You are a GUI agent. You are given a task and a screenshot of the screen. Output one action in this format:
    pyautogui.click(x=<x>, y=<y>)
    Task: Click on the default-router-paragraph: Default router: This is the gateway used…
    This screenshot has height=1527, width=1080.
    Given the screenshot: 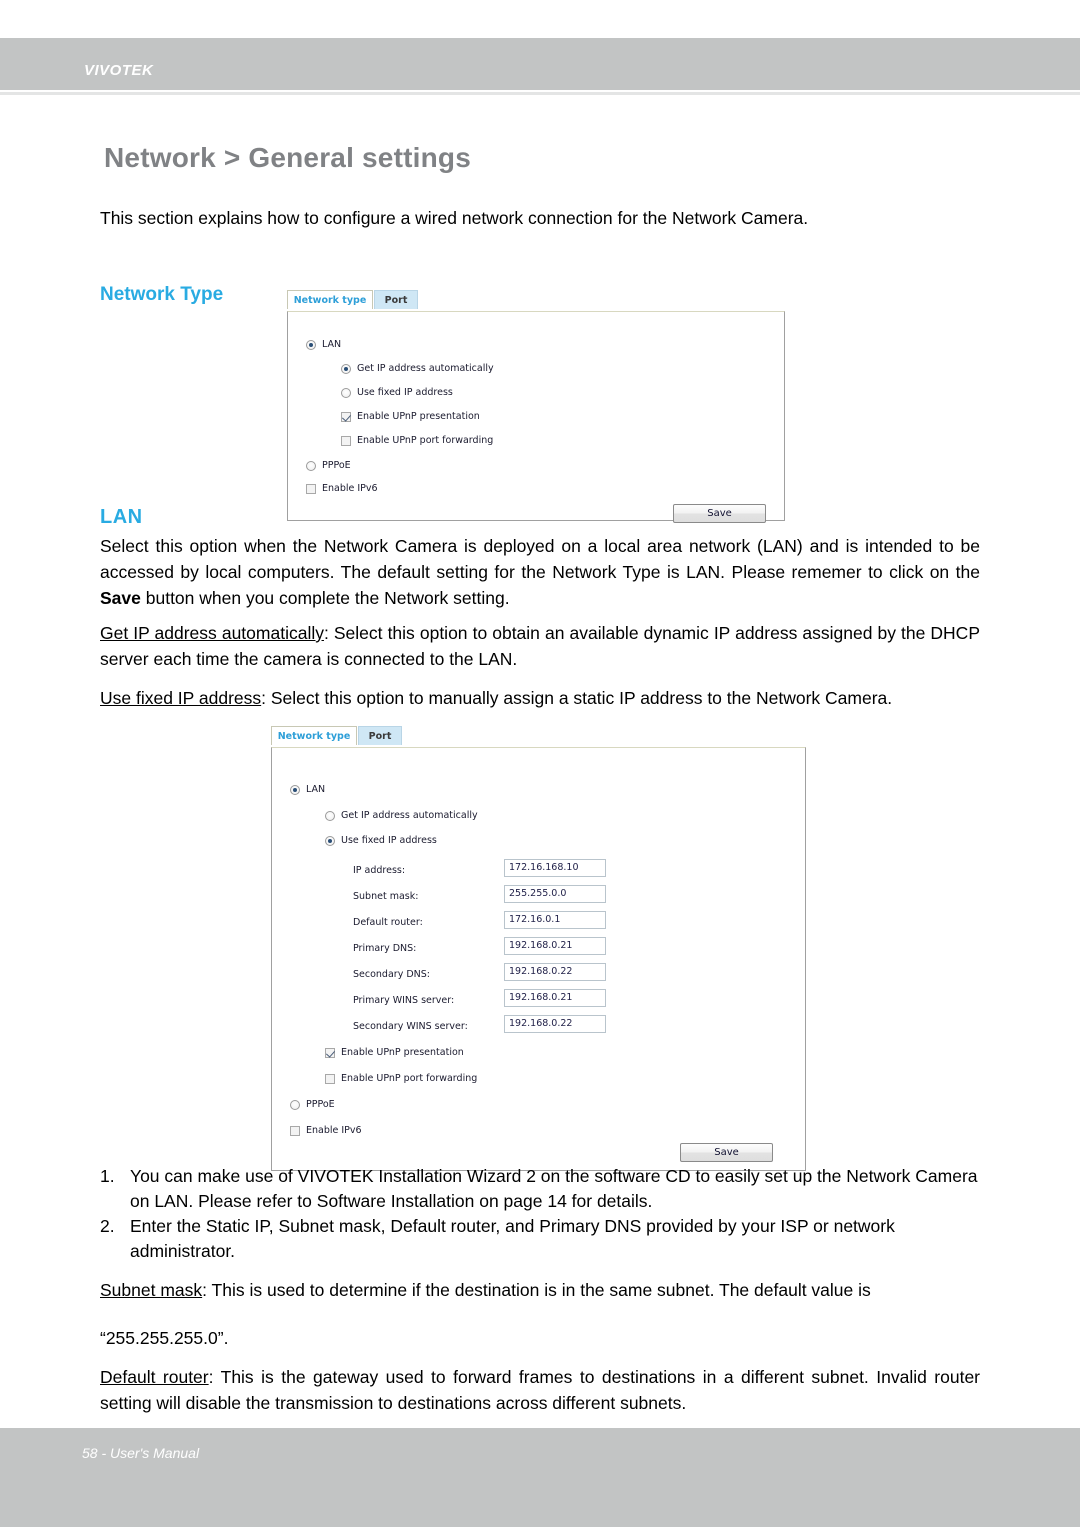 What is the action you would take?
    pyautogui.click(x=540, y=1390)
    